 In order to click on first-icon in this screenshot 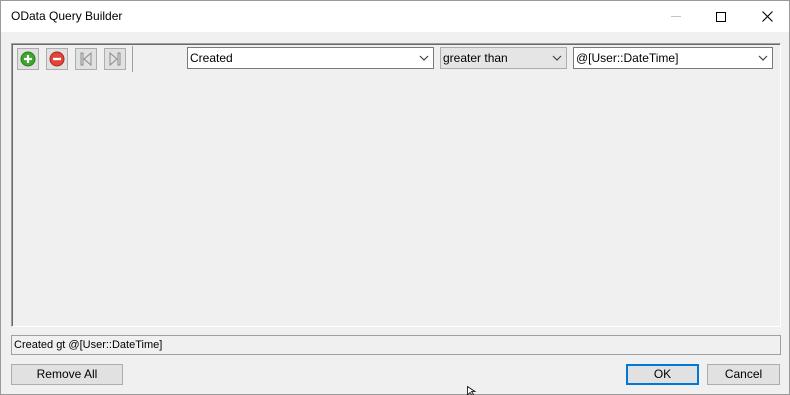, I will do `click(86, 59)`.